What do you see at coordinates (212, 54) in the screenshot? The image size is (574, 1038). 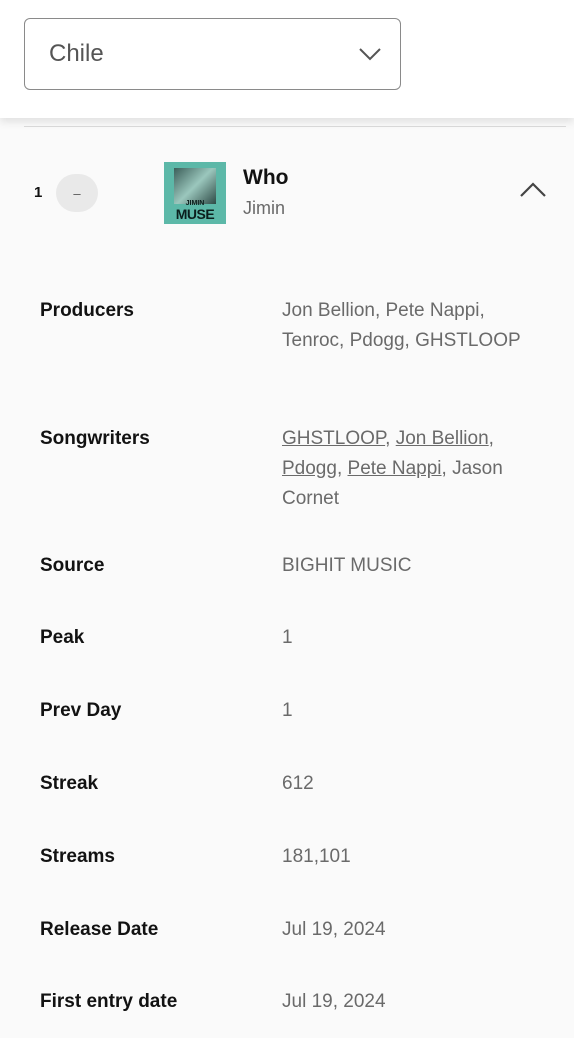 I see `country-select: Chile` at bounding box center [212, 54].